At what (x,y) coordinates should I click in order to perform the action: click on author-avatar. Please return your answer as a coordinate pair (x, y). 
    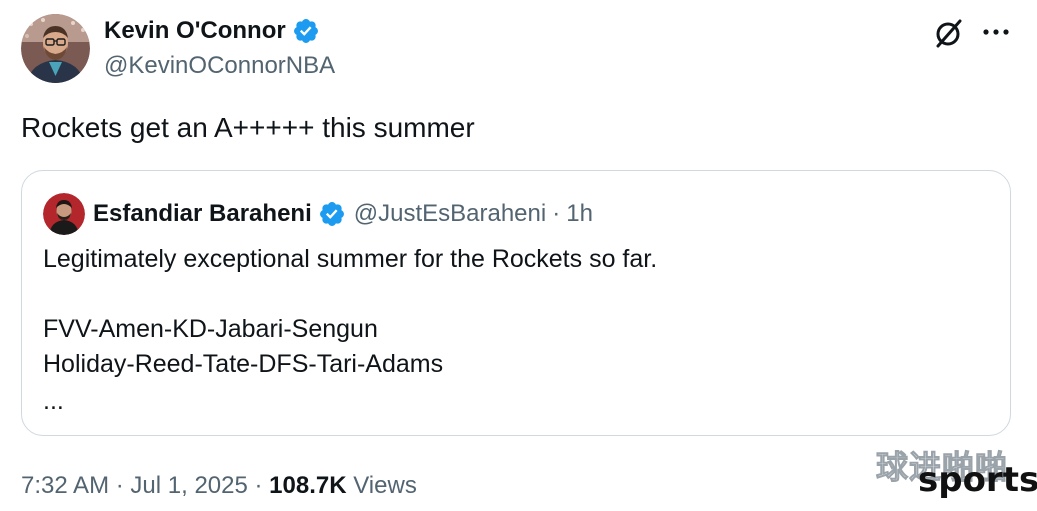
    Looking at the image, I should click on (55, 48).